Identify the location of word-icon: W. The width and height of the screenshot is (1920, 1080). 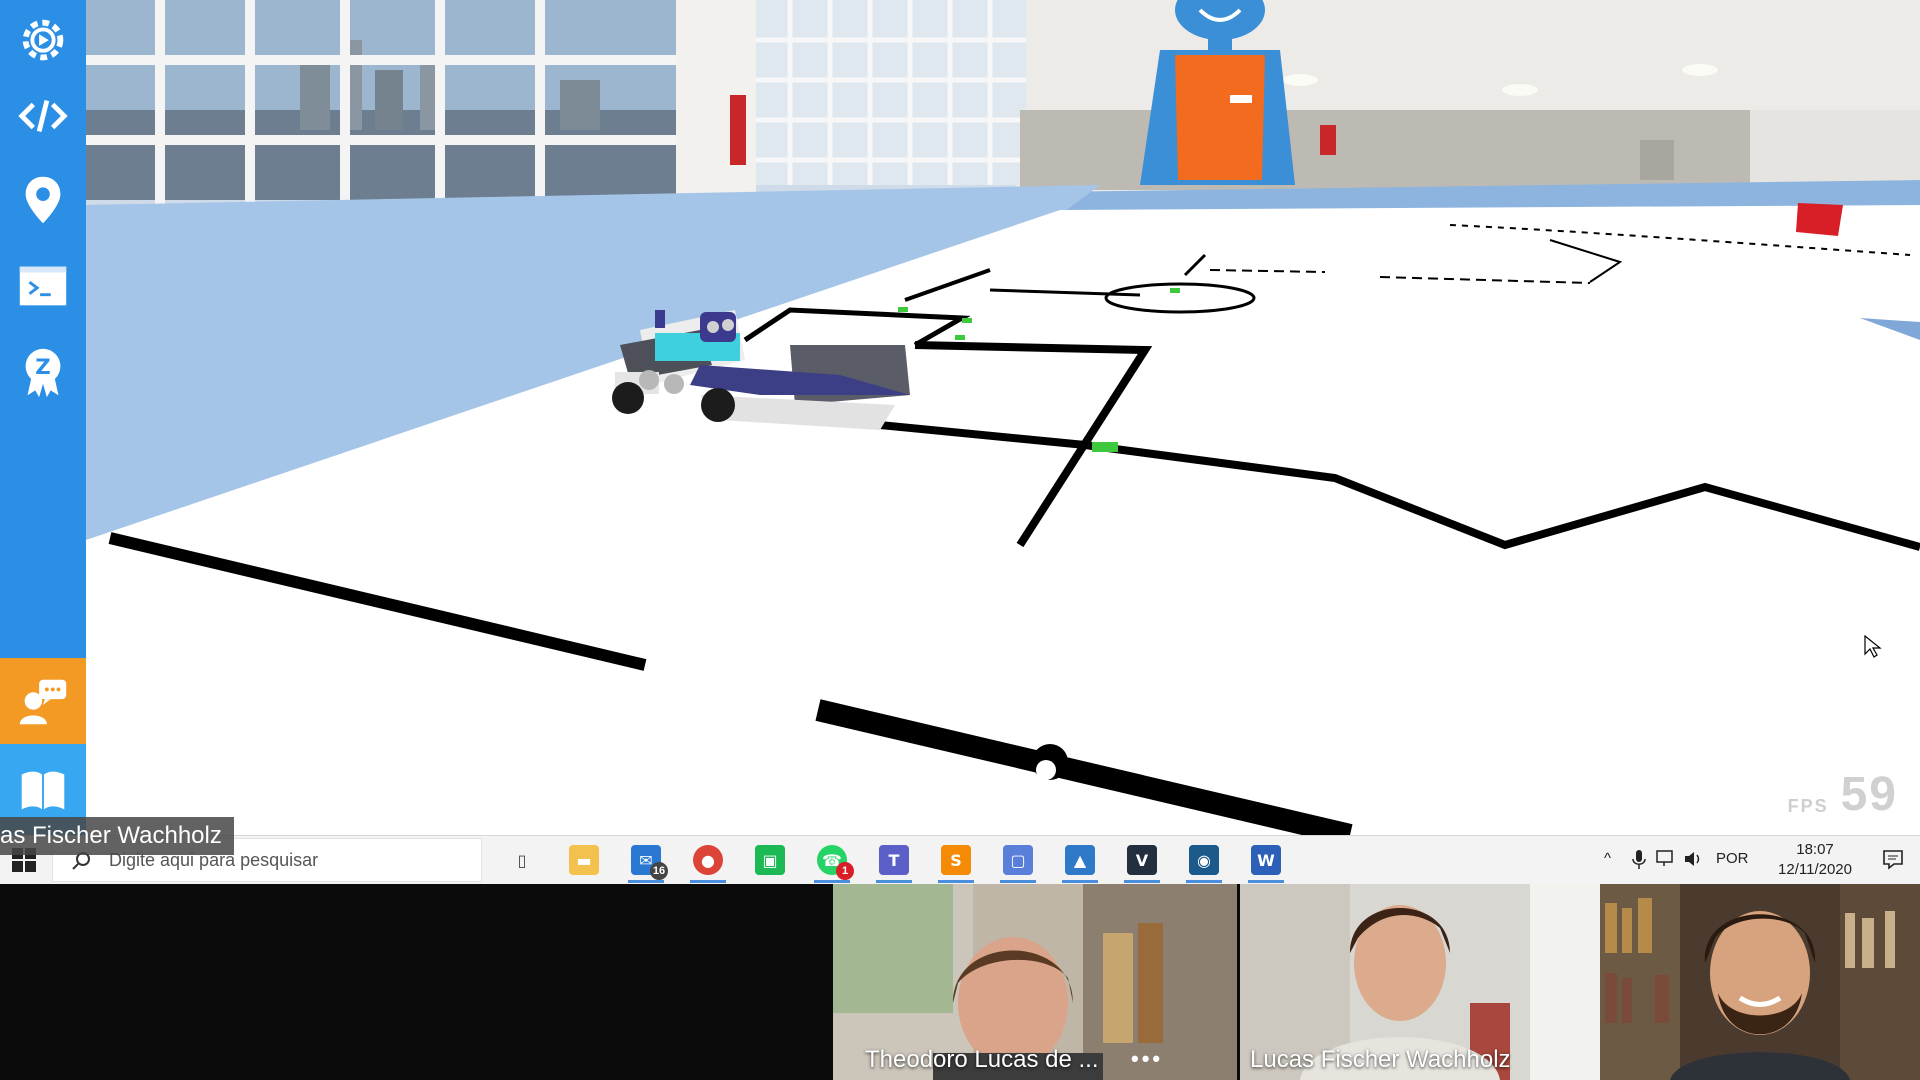
(1266, 860).